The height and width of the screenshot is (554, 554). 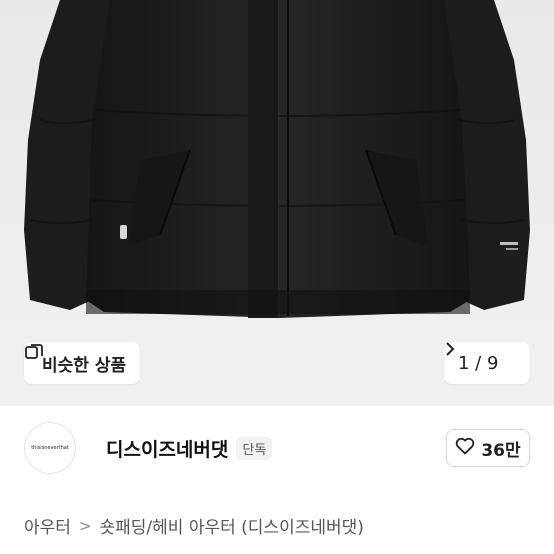 I want to click on breadcrumb: 아우터 > 숏패딩/헤비 아우터 (디스이즈네버댓), so click(x=194, y=526).